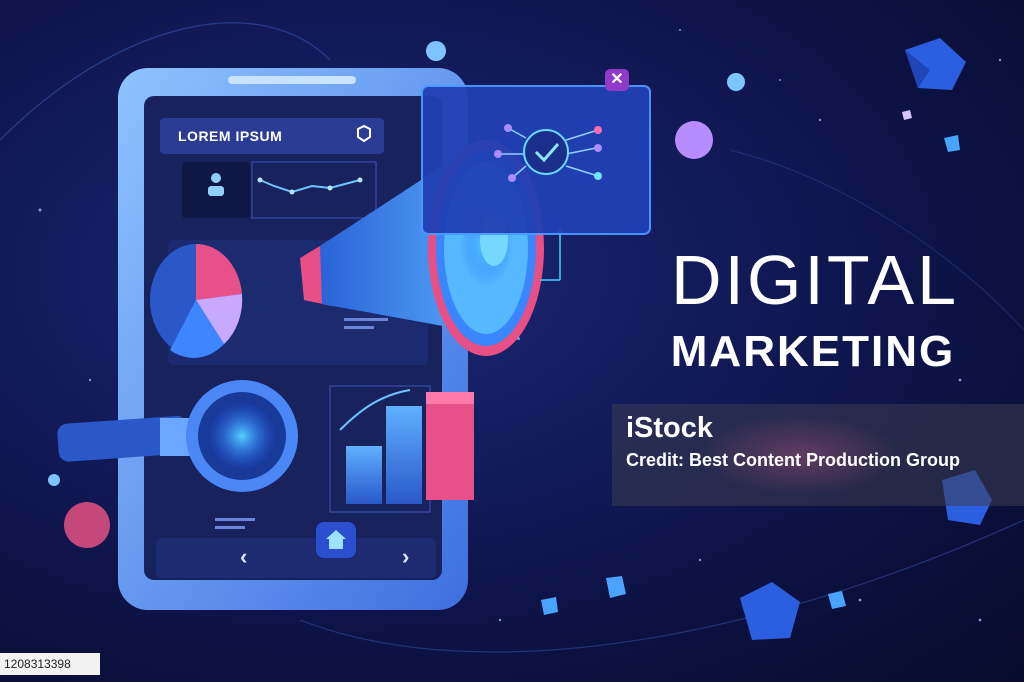  Describe the element at coordinates (87, 525) in the screenshot. I see `orb-red` at that location.